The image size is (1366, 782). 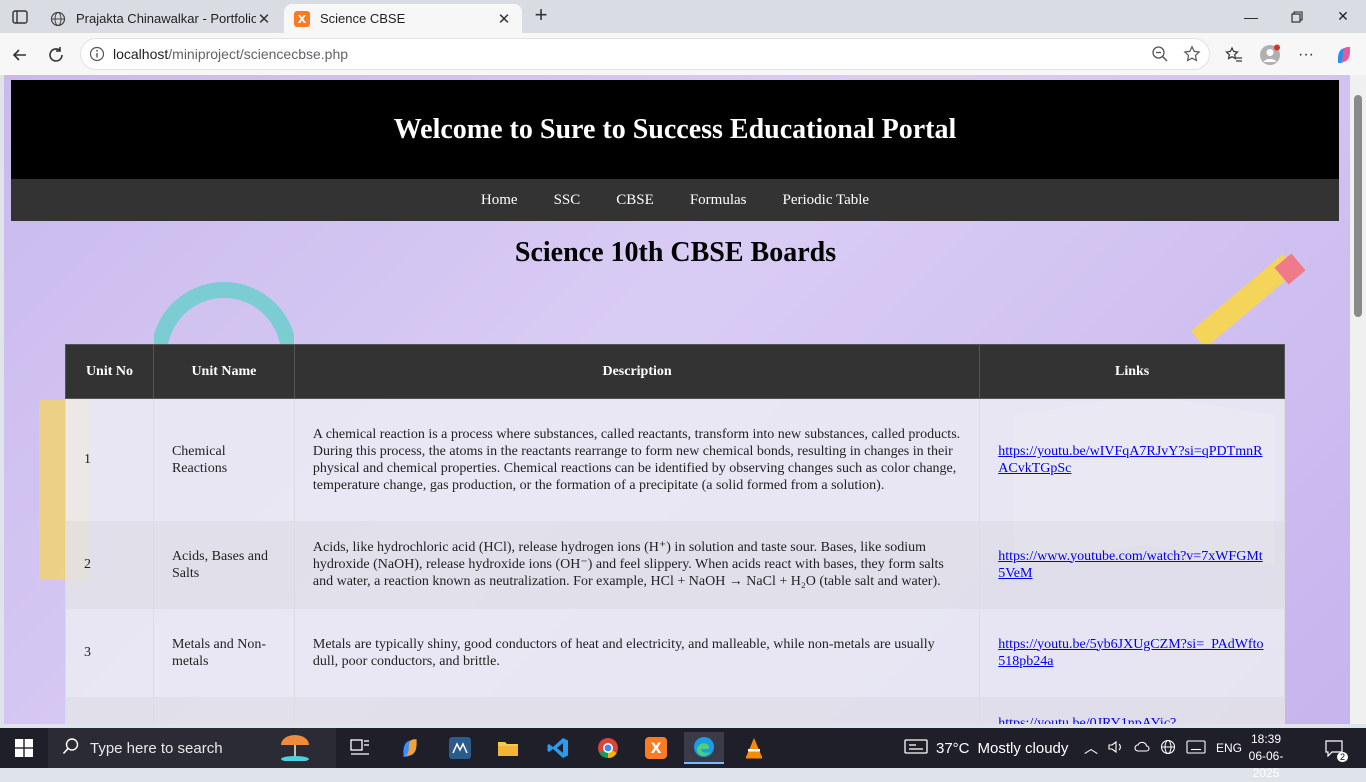 What do you see at coordinates (754, 748) in the screenshot?
I see `vlc-icon` at bounding box center [754, 748].